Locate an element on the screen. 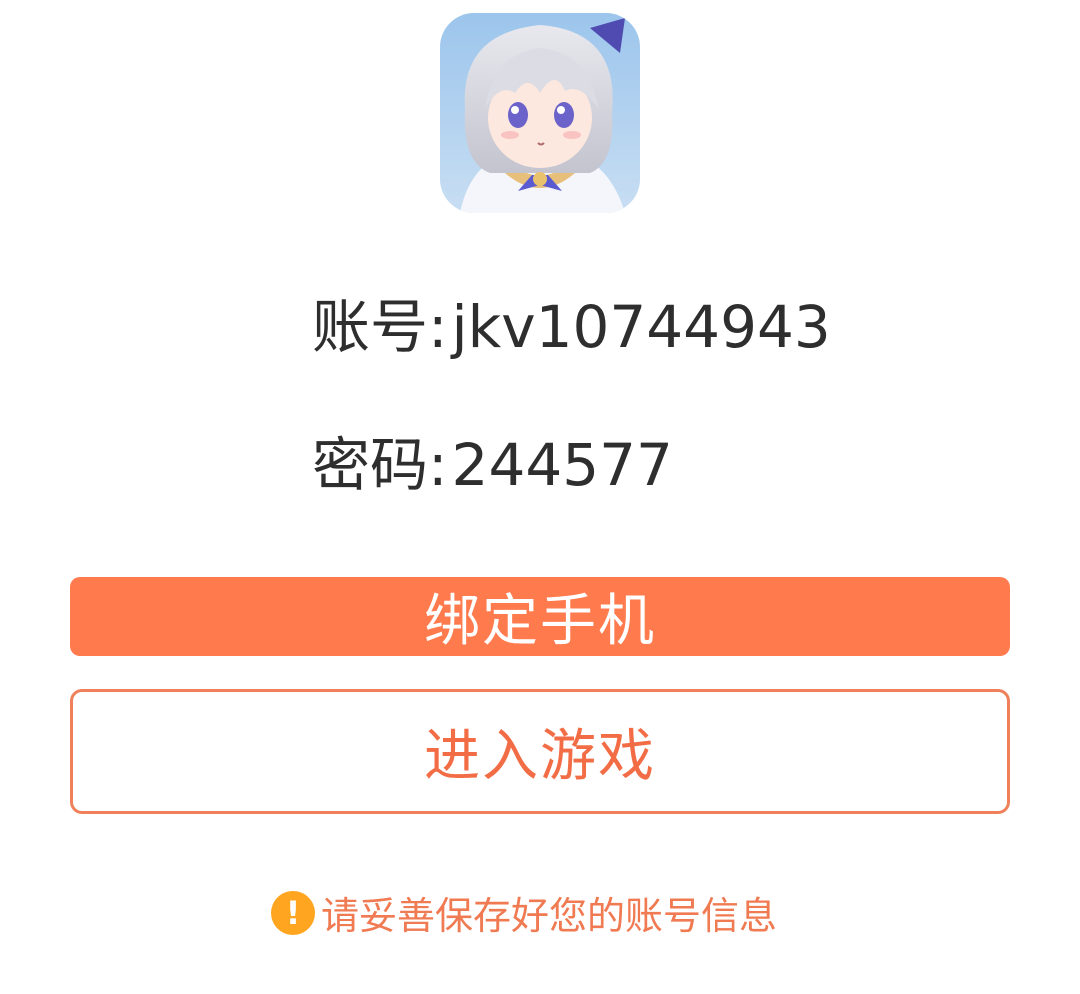  save-account-tip: ! 请妥善保存好您的账号信息 is located at coordinates (524, 912).